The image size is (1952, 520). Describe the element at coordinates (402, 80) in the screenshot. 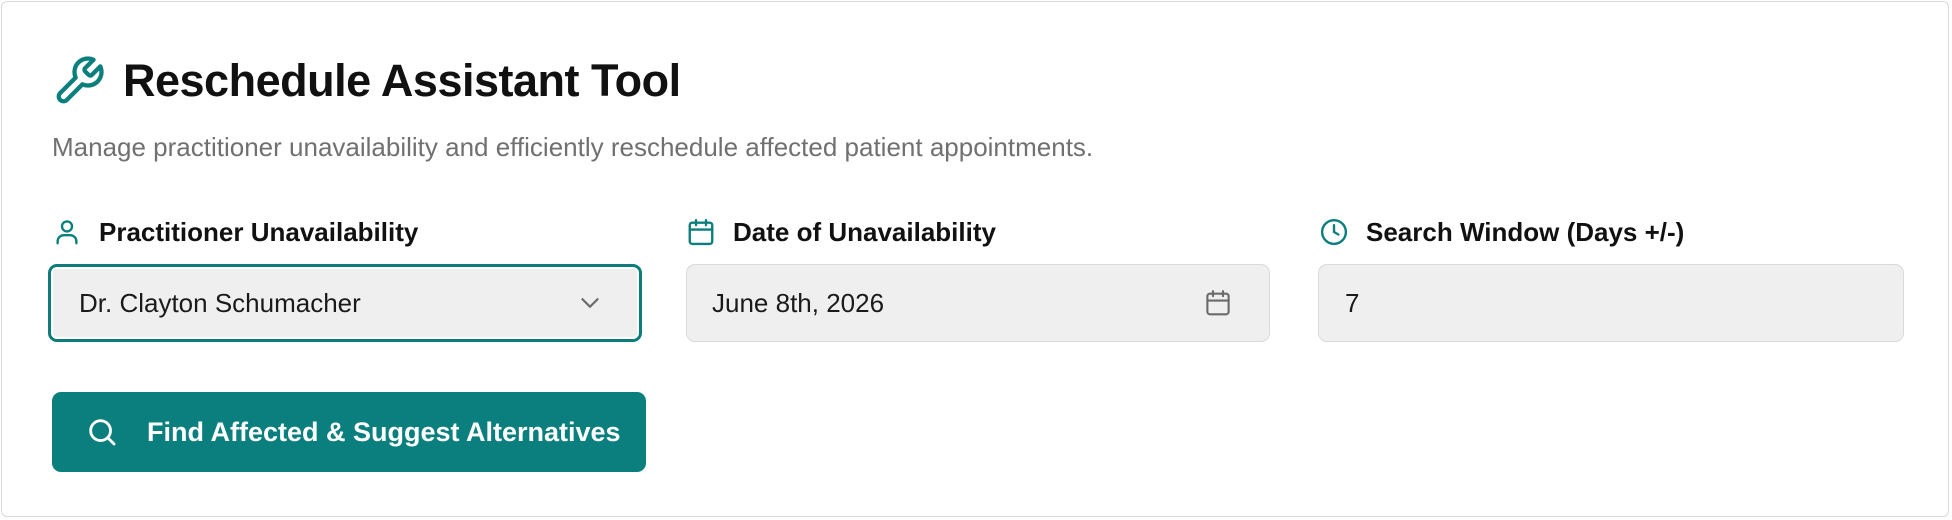

I see `page-title: Reschedule Assistant Tool` at that location.